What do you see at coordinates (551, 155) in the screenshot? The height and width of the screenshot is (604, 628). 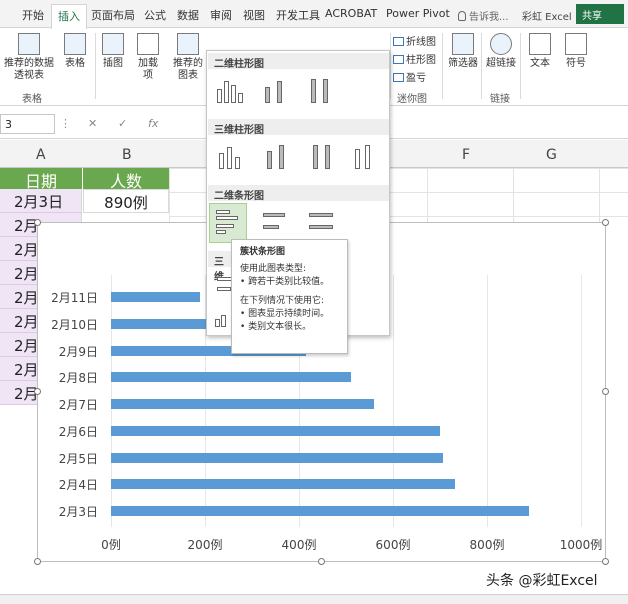 I see `column-header-g: G` at bounding box center [551, 155].